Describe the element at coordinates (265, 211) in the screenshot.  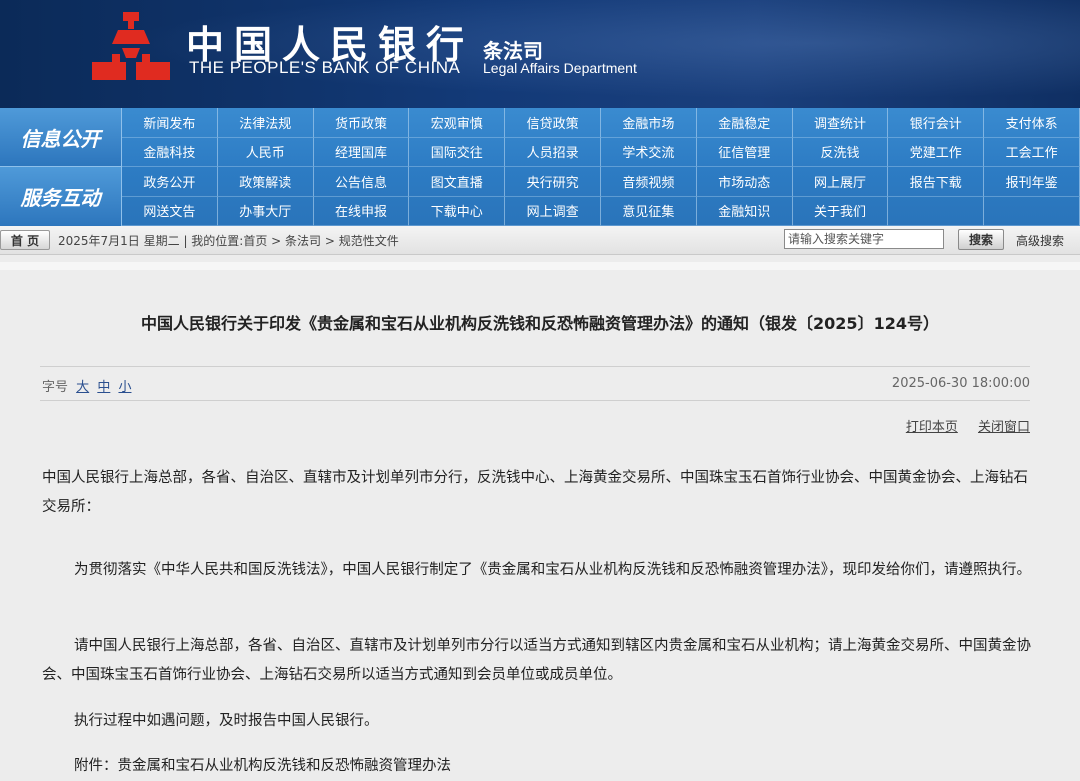
I see `nav-item: 办事大厅` at that location.